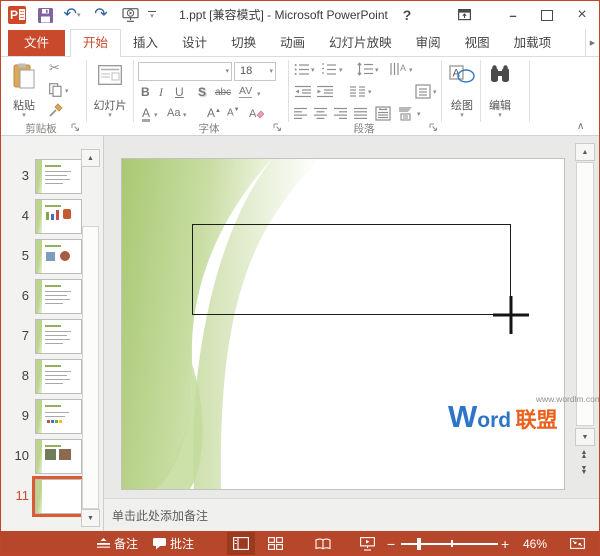 The width and height of the screenshot is (600, 556). What do you see at coordinates (360, 113) in the screenshot?
I see `justify-button` at bounding box center [360, 113].